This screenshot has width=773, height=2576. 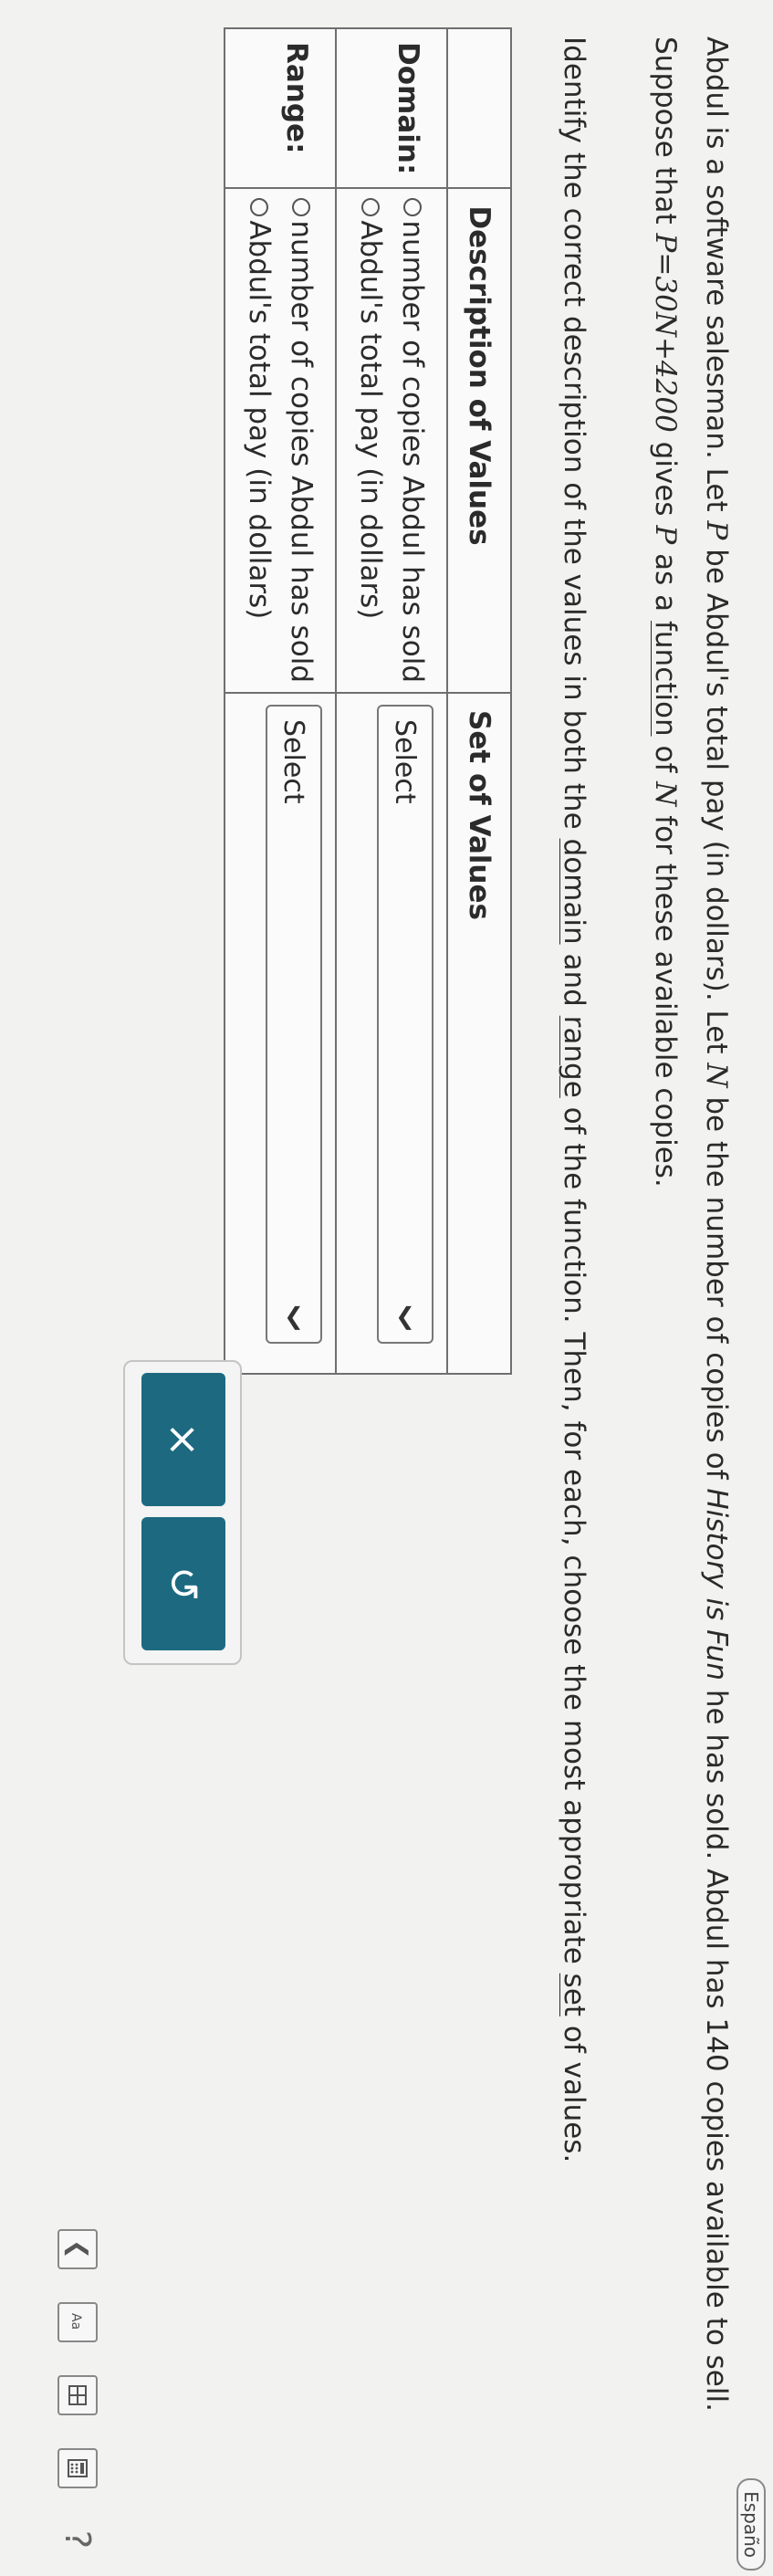 What do you see at coordinates (479, 441) in the screenshot?
I see `description-header: Description of Values` at bounding box center [479, 441].